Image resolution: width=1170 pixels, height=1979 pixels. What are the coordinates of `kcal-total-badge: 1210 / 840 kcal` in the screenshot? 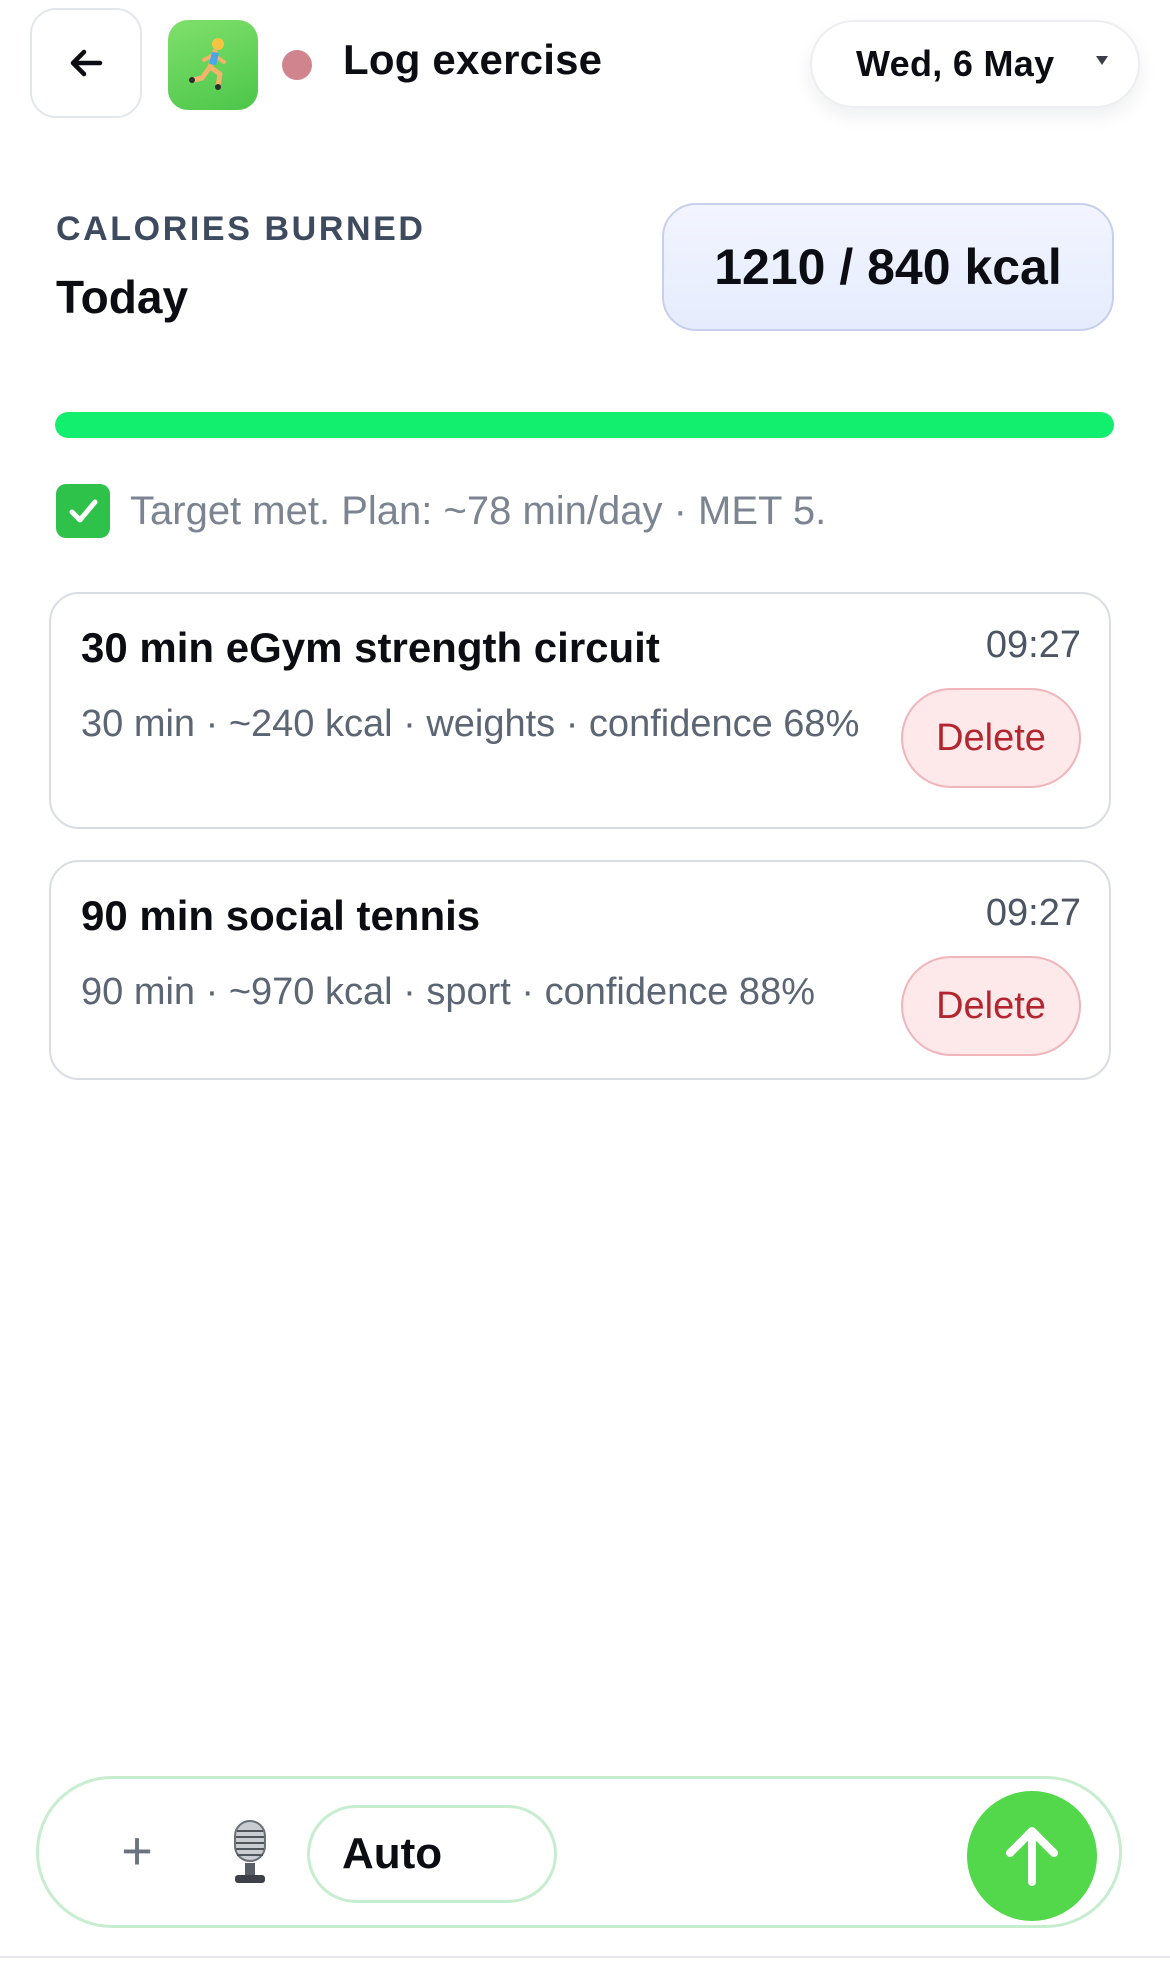 It's located at (888, 267).